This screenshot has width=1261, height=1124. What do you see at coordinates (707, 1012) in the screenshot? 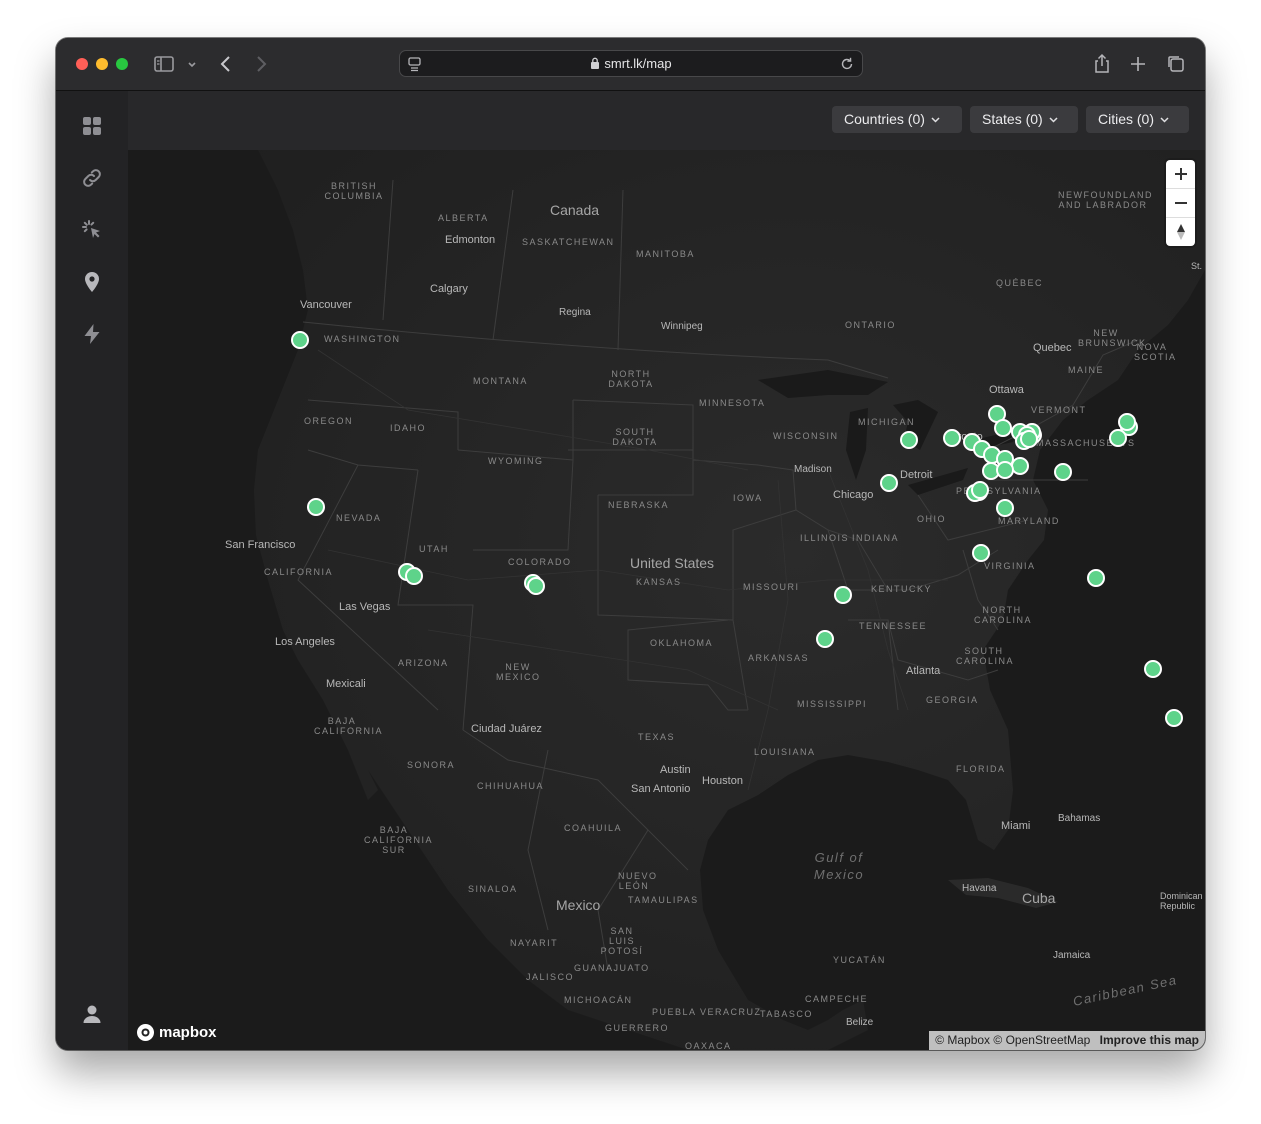
I see `map-label-puebla-veracruz: PUEBLA VERACRUZ` at bounding box center [707, 1012].